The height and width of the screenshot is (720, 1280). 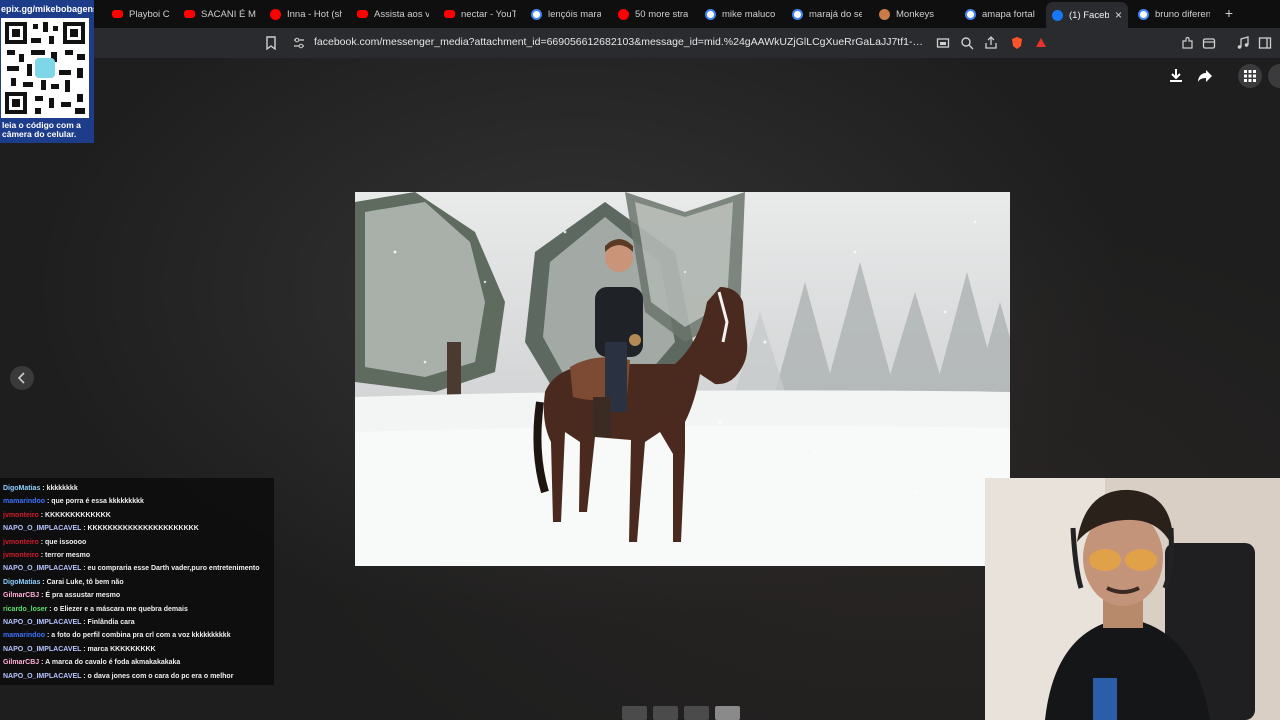 I want to click on brave-shield-icon, so click(x=1017, y=43).